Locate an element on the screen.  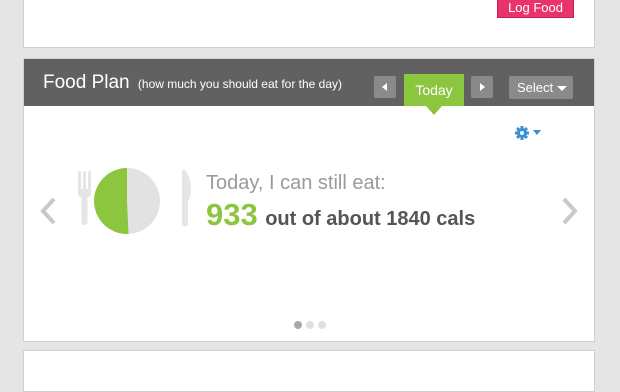
triangle-left-icon is located at coordinates (384, 87).